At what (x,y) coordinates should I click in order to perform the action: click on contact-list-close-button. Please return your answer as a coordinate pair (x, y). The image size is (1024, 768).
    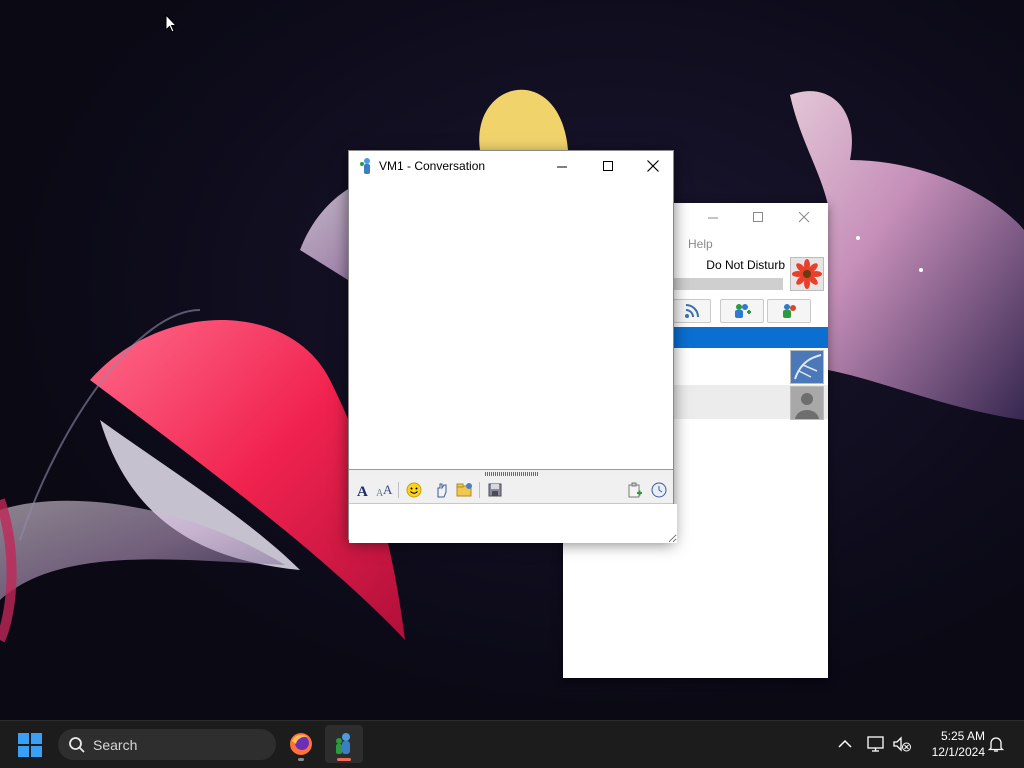
    Looking at the image, I should click on (804, 217).